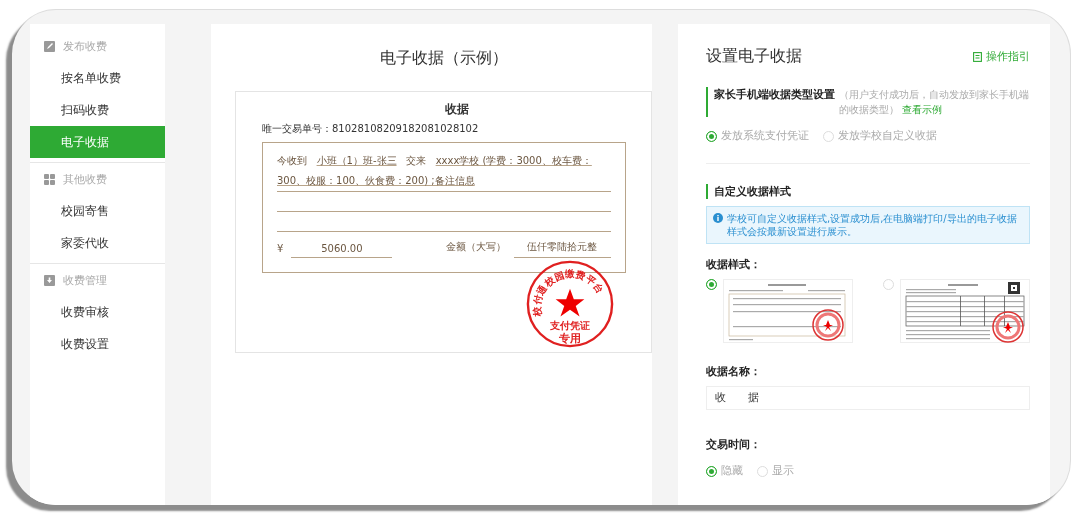 The width and height of the screenshot is (1080, 513). What do you see at coordinates (49, 280) in the screenshot?
I see `download-icon` at bounding box center [49, 280].